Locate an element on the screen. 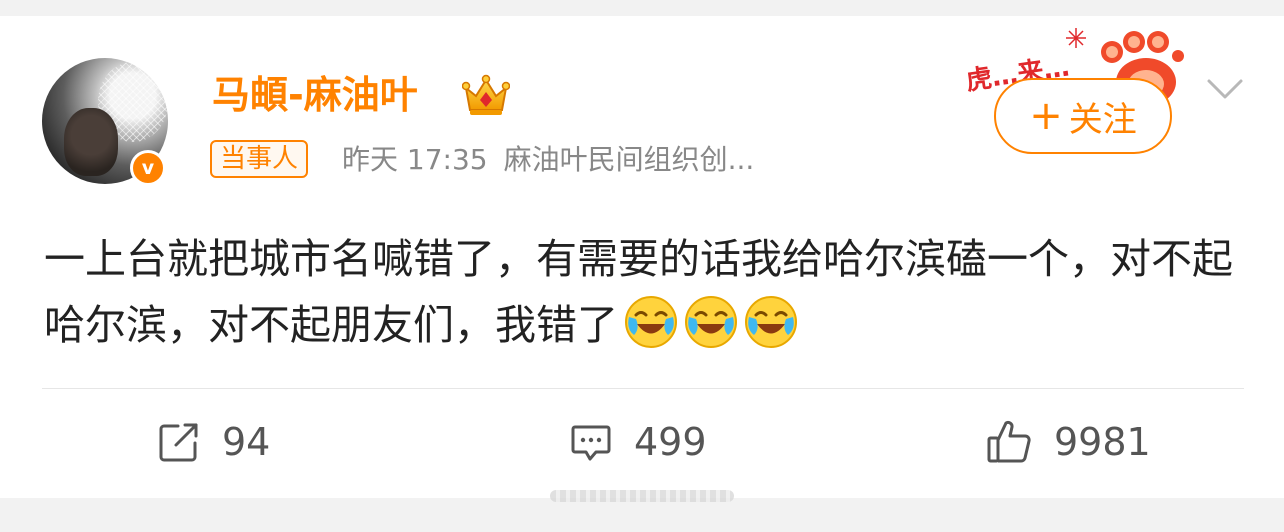  like-count: 9981 is located at coordinates (1102, 442).